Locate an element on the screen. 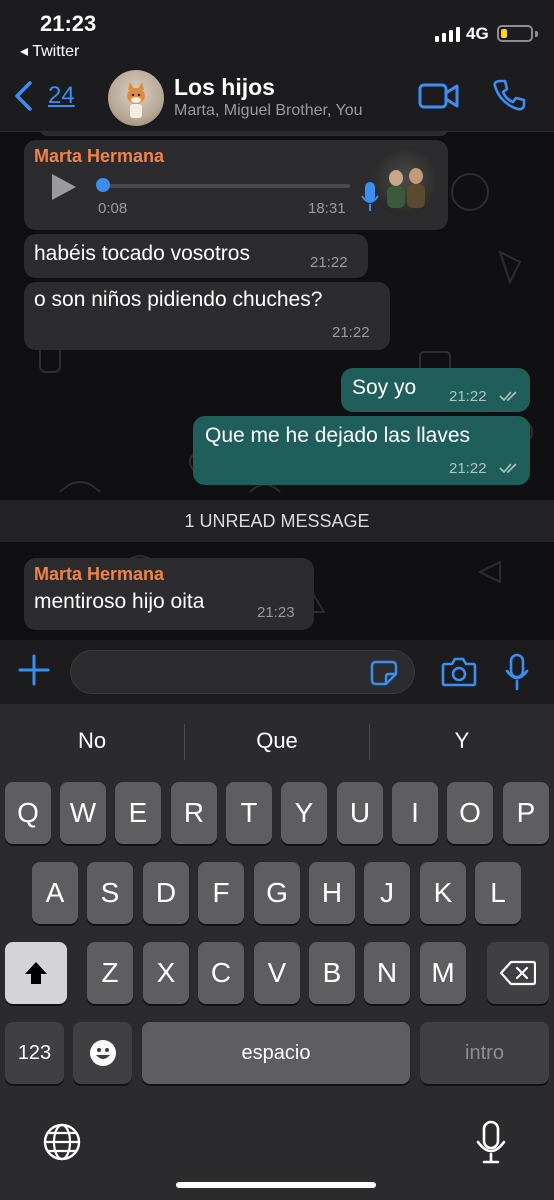 The height and width of the screenshot is (1200, 554). message-text: o son niños pidiendo chuches? is located at coordinates (178, 299).